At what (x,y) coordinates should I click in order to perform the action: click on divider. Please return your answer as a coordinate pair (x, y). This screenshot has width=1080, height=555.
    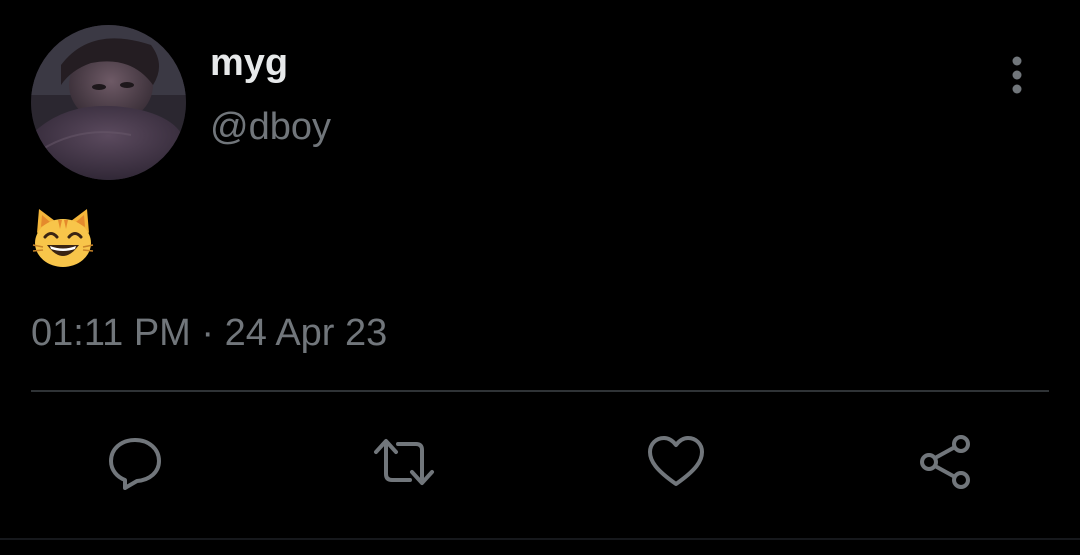
    Looking at the image, I should click on (540, 391).